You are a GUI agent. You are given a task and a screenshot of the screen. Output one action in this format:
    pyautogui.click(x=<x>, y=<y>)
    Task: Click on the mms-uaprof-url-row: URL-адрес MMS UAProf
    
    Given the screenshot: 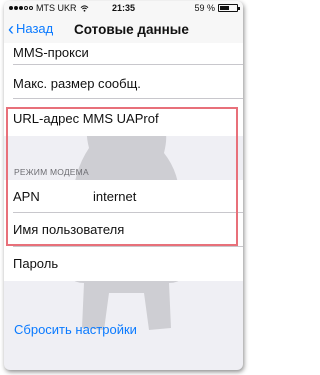 What is the action you would take?
    pyautogui.click(x=123, y=117)
    